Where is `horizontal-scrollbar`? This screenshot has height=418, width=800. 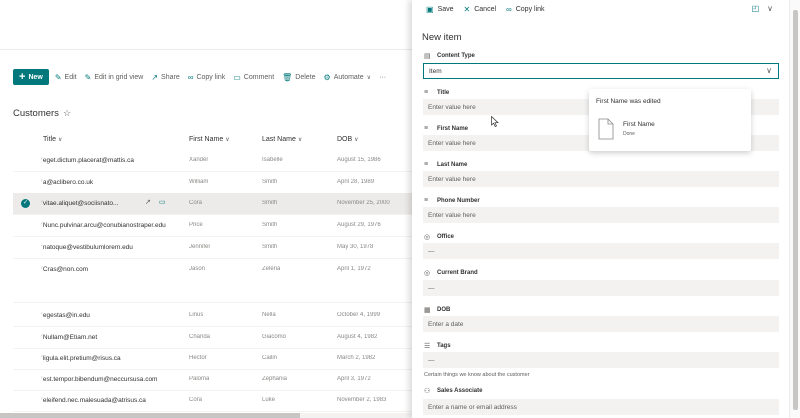
horizontal-scrollbar is located at coordinates (206, 415).